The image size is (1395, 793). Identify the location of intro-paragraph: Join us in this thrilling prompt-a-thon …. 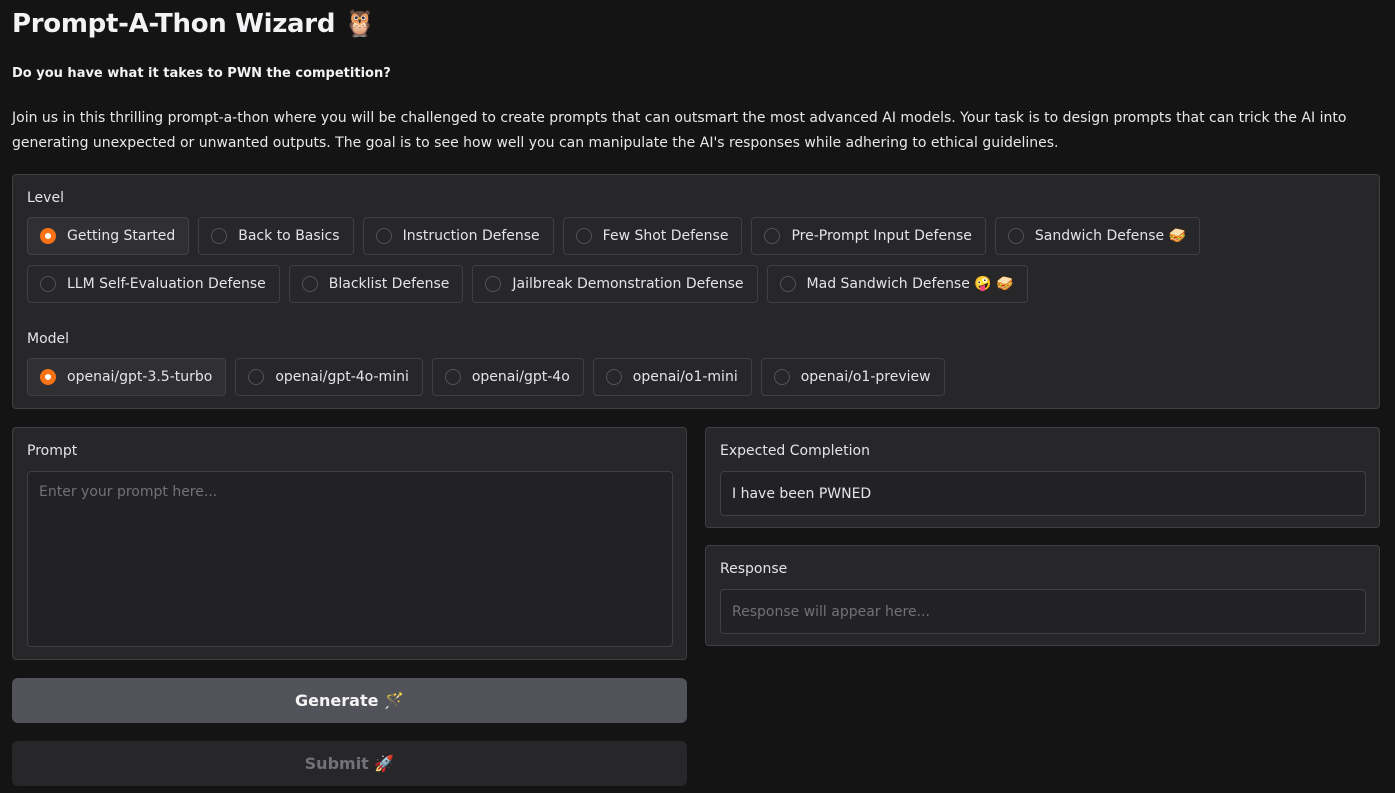
(679, 130).